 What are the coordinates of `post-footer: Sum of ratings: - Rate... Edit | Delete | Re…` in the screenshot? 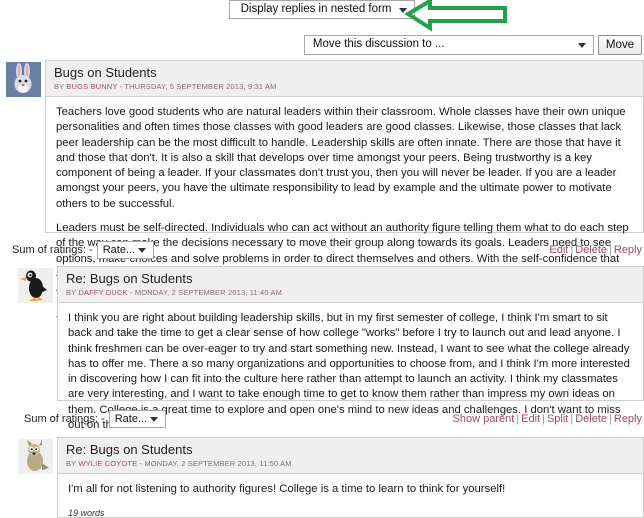 It's located at (328, 250).